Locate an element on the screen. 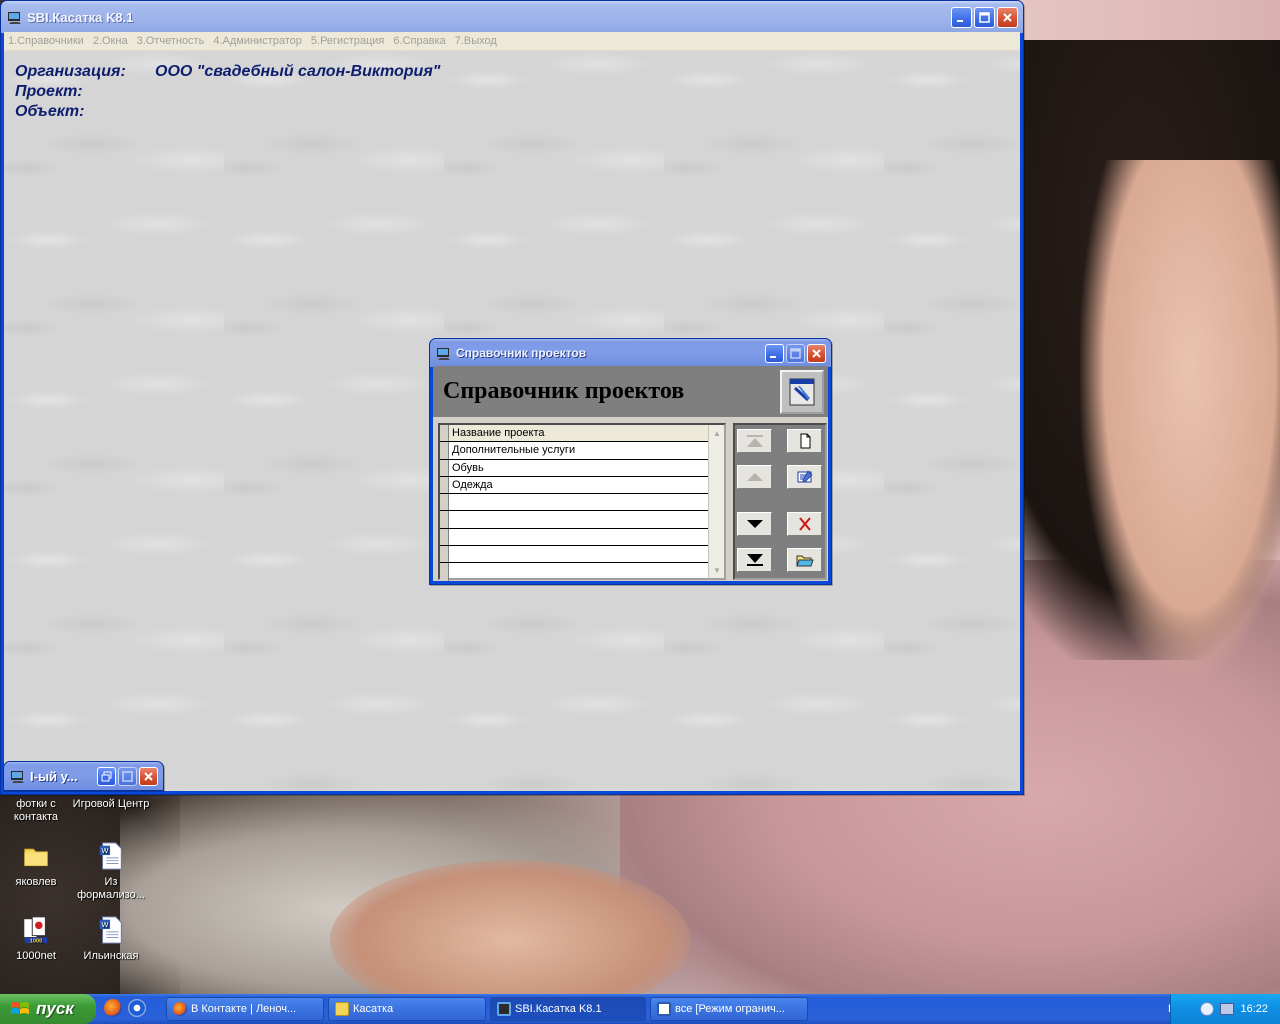 This screenshot has height=1024, width=1280. open-record-button is located at coordinates (804, 560).